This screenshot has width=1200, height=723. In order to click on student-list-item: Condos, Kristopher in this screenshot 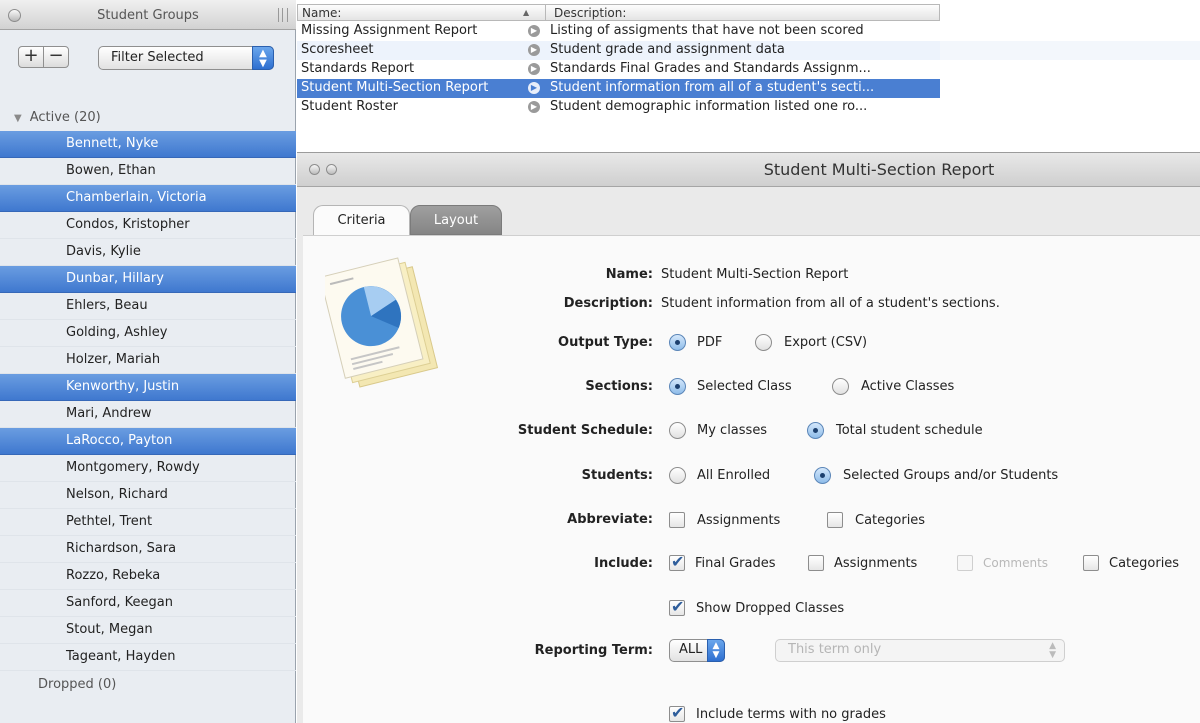, I will do `click(148, 225)`.